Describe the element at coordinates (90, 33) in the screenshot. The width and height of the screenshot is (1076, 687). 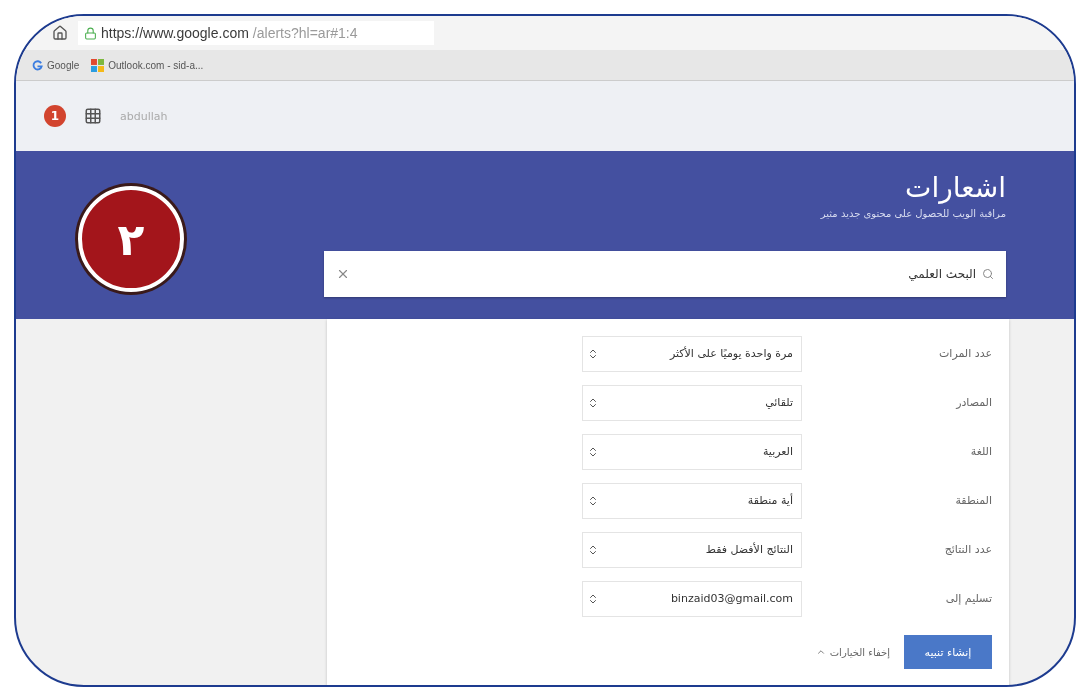
I see `lock-icon` at that location.